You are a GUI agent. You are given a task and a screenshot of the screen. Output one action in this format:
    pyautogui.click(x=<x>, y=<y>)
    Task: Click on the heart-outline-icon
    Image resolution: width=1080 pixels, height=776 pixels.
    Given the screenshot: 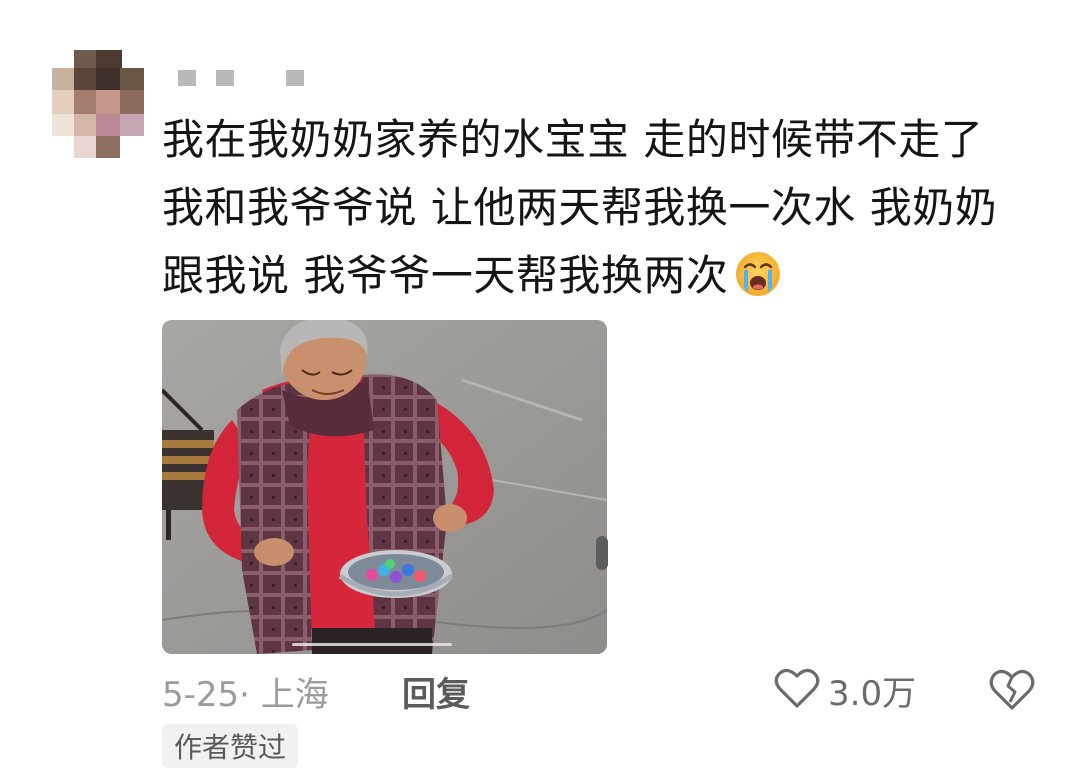 What is the action you would take?
    pyautogui.click(x=797, y=690)
    